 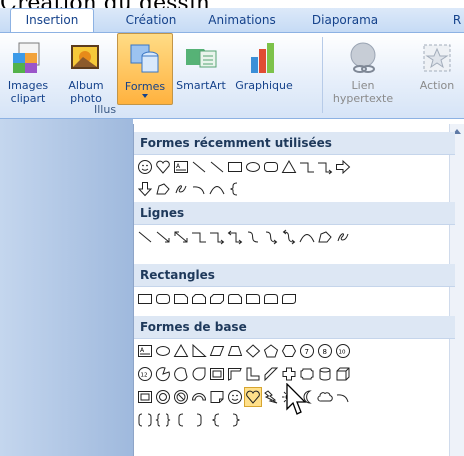 What do you see at coordinates (217, 351) in the screenshot?
I see `parallelogram-shape-icon` at bounding box center [217, 351].